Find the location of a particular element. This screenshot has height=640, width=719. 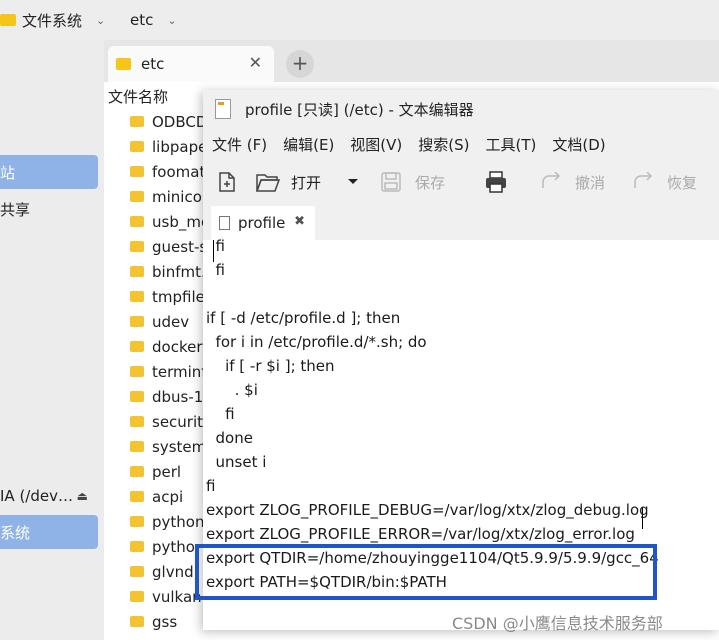

file-row: minicor is located at coordinates (169, 196).